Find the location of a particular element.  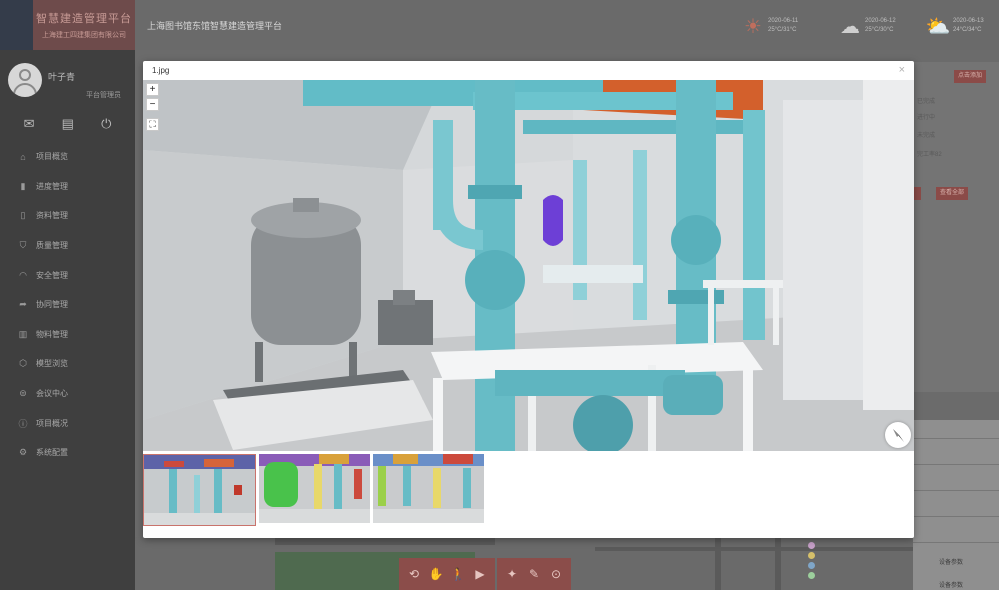

sidebar-item-collaboration: ➦ 协同管理 is located at coordinates (67, 305).